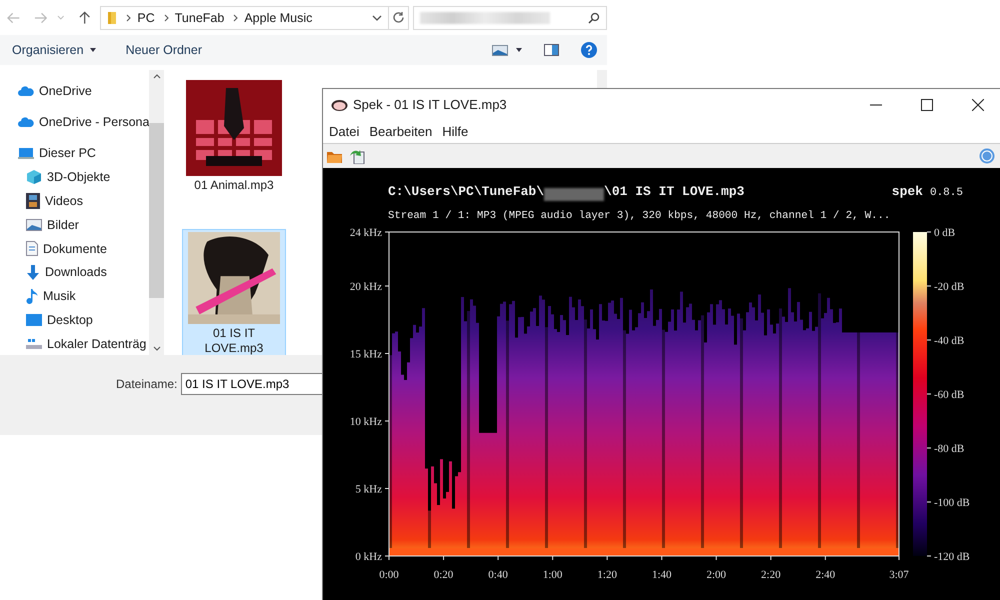 The image size is (1000, 600). What do you see at coordinates (498, 575) in the screenshot?
I see `axis-label: 0:40` at bounding box center [498, 575].